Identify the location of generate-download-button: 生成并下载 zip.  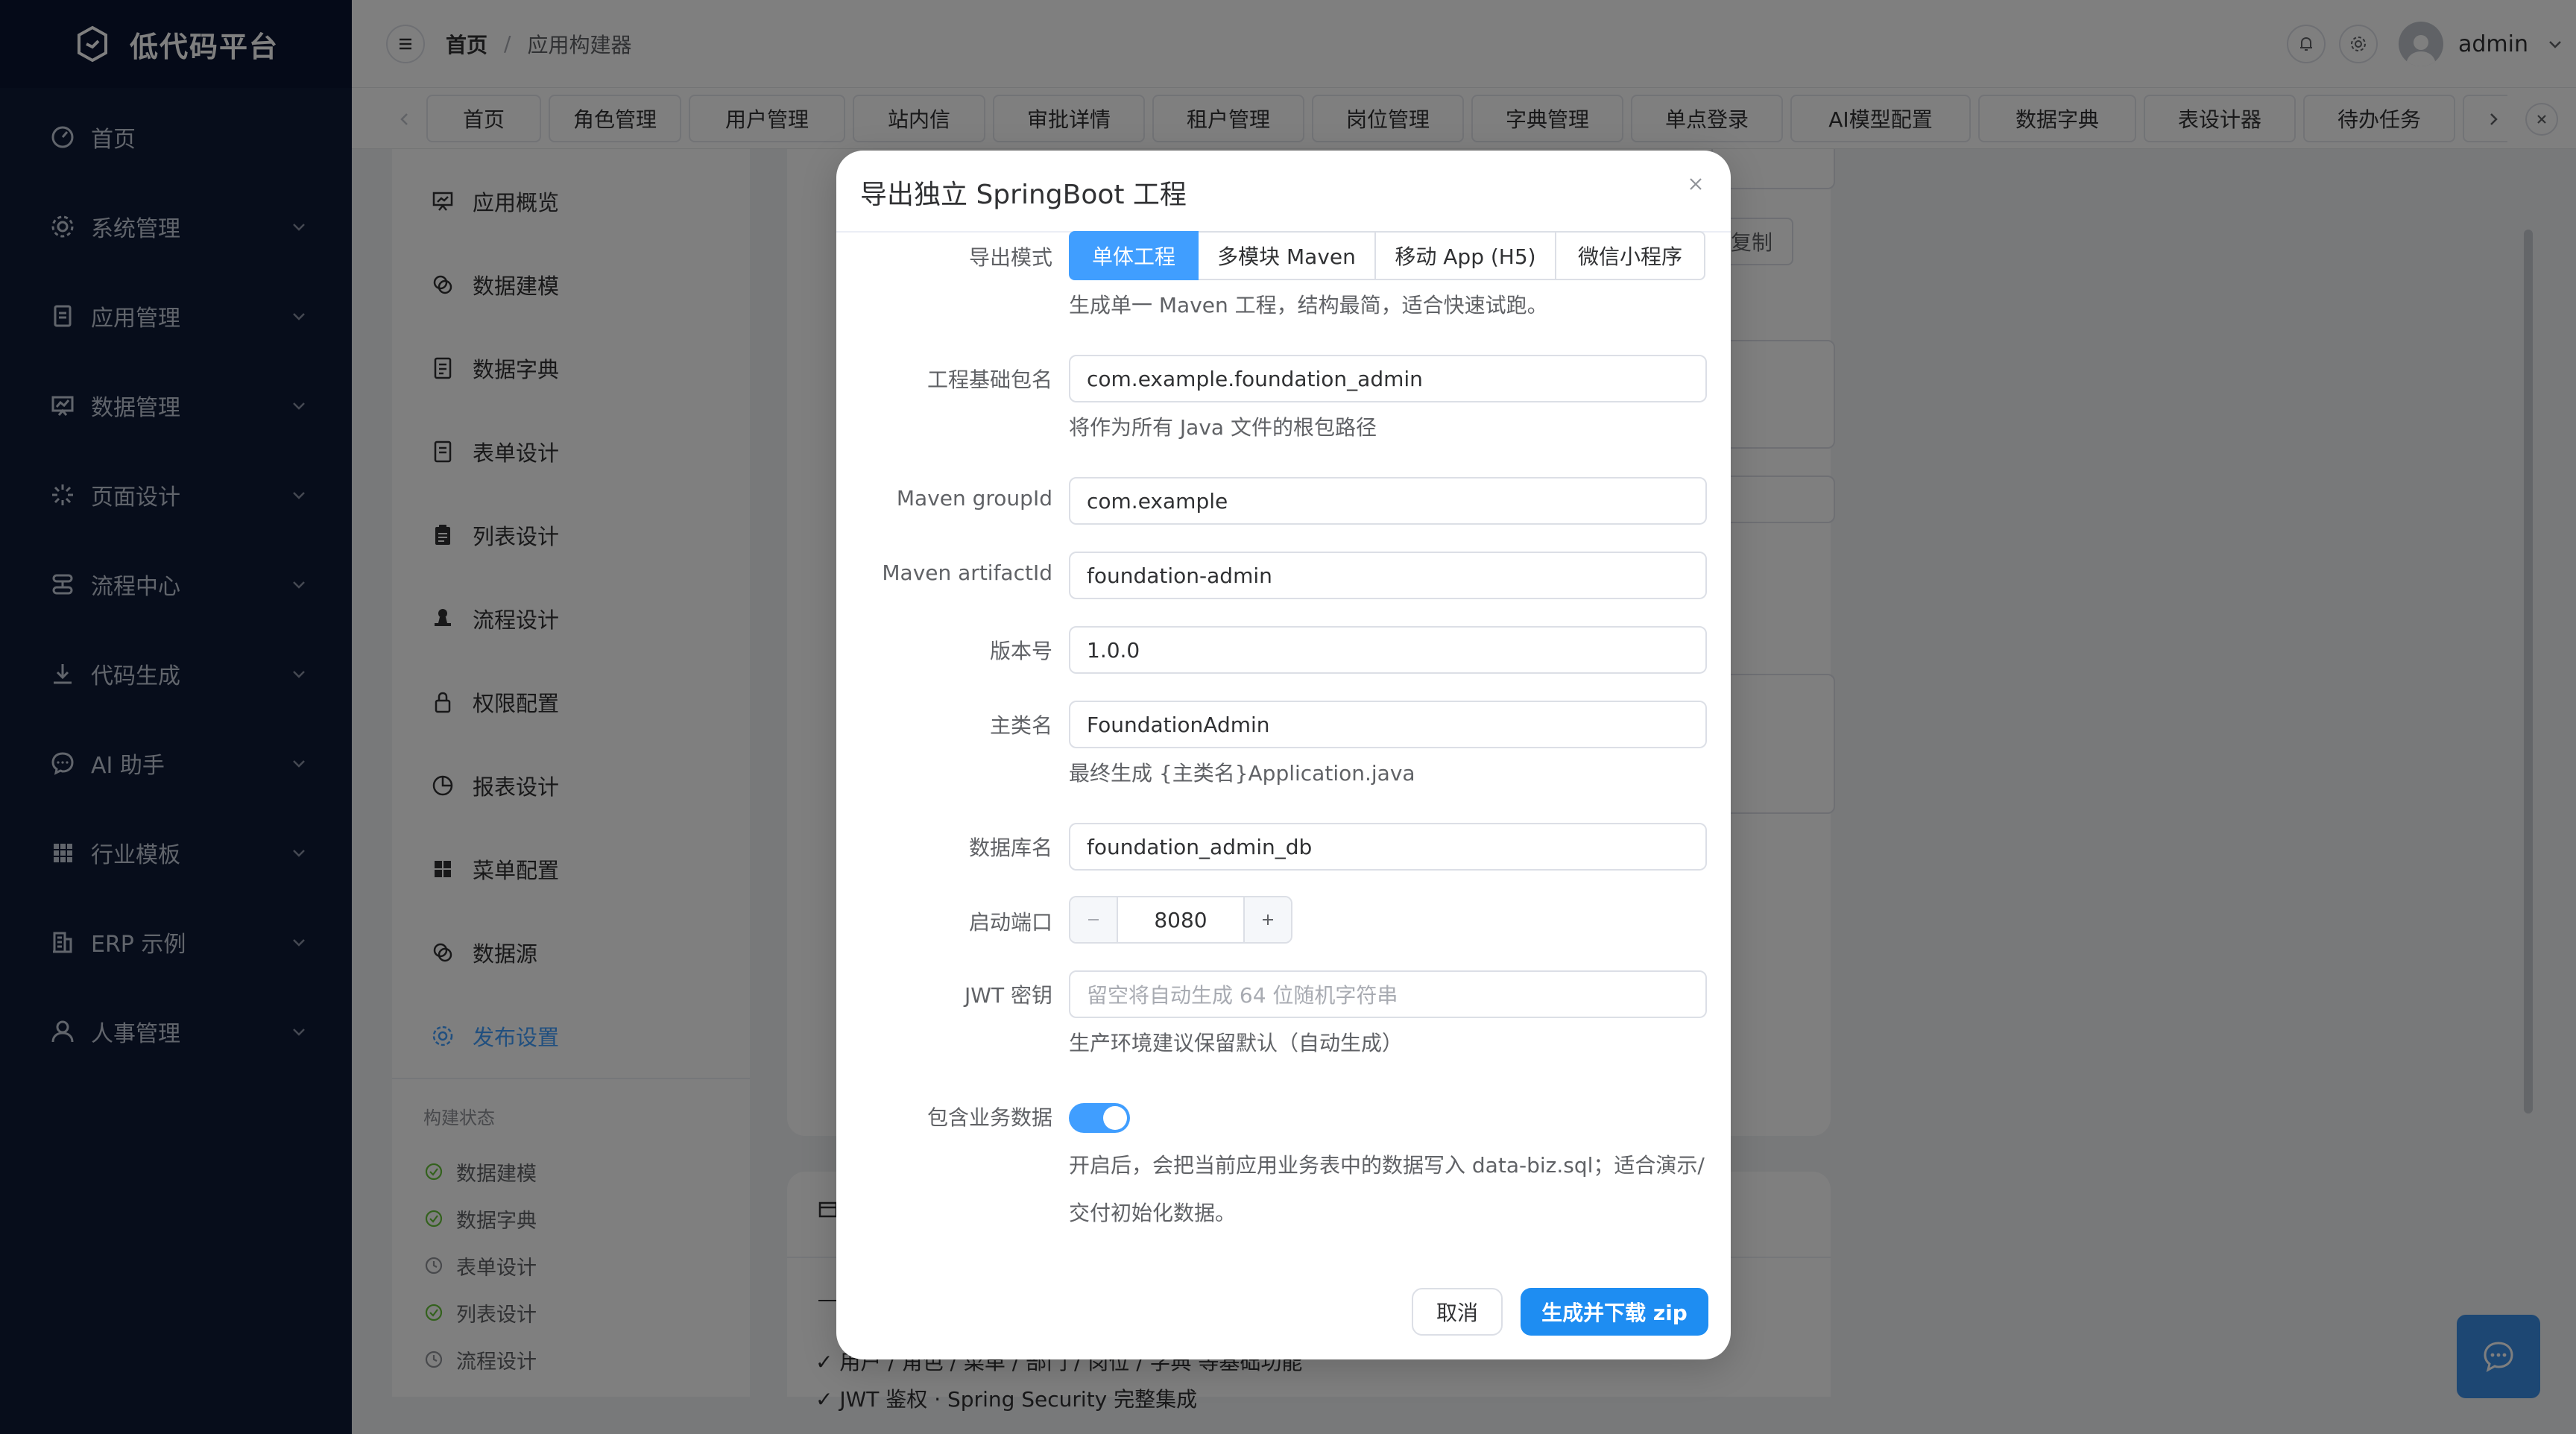
(1614, 1312).